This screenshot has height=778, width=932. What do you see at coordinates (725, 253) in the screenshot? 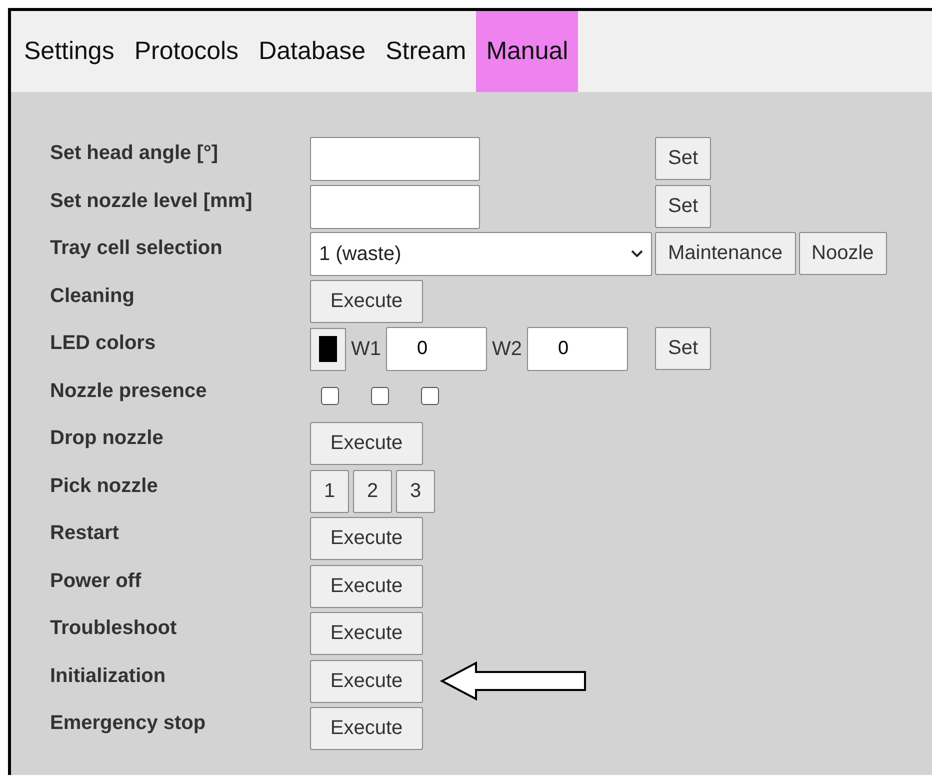
I see `action-button: Maintenance` at bounding box center [725, 253].